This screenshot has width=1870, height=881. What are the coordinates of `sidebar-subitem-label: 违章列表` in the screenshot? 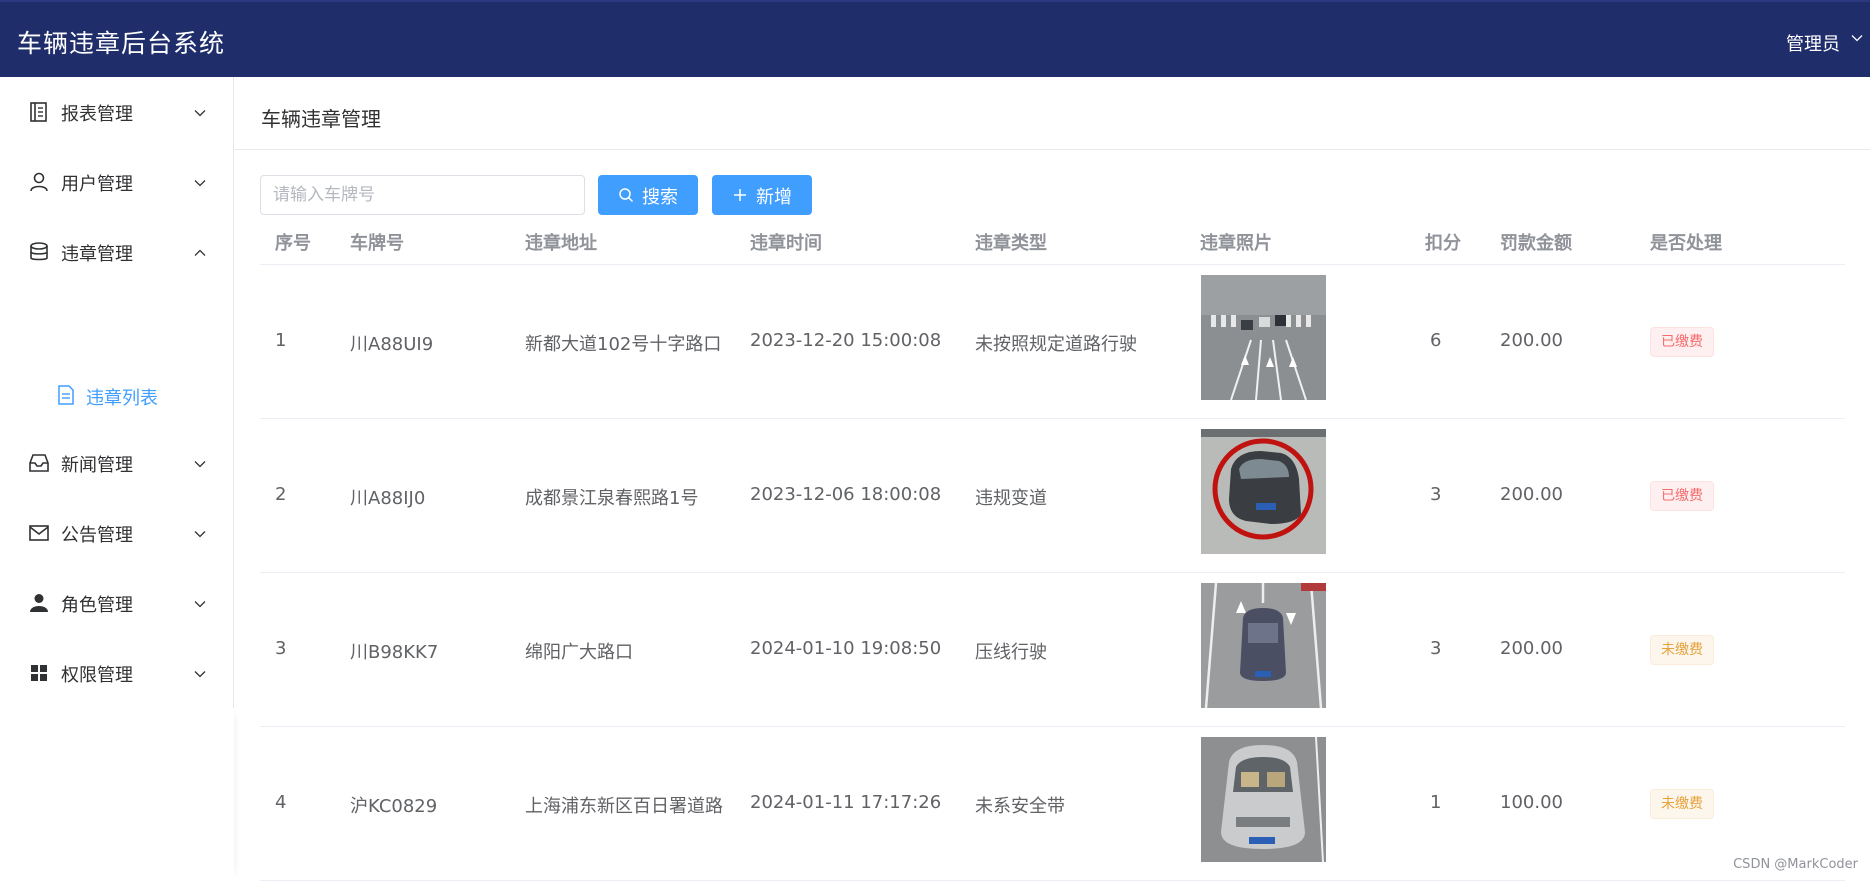 It's located at (122, 398).